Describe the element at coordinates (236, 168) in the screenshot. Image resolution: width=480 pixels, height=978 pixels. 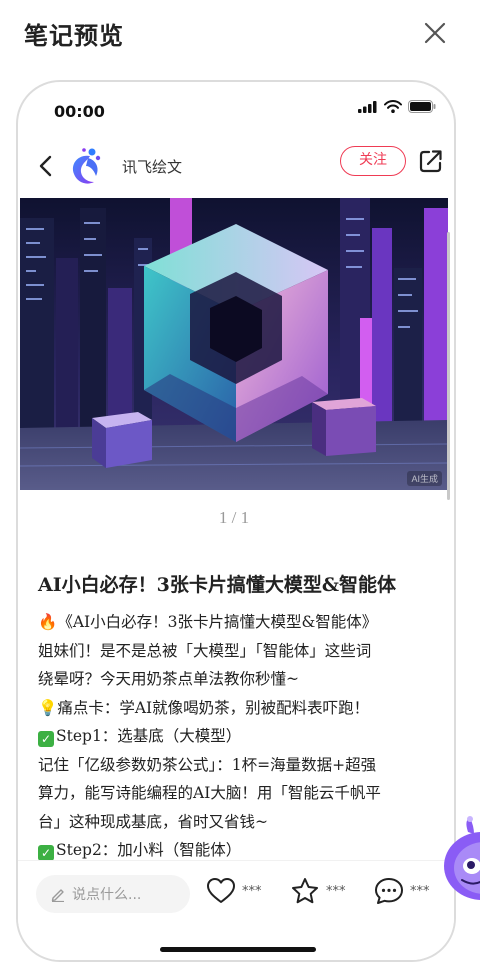
I see `note-nav-bar: 讯飞绘文 关注` at that location.